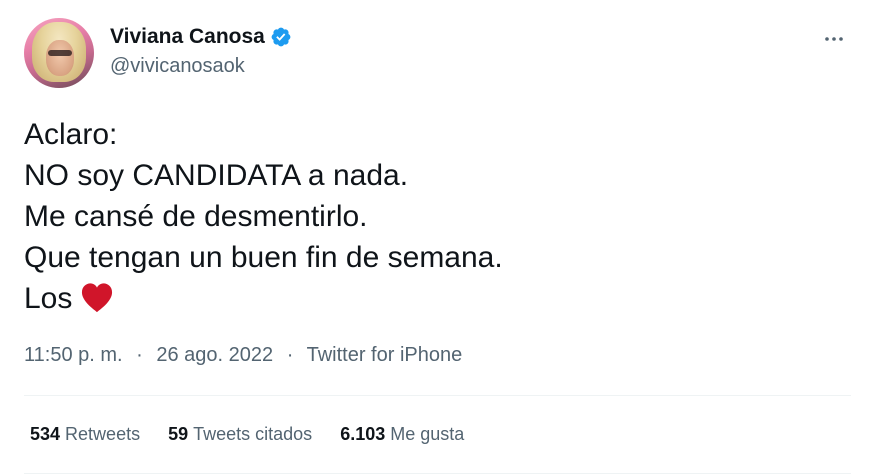 Image resolution: width=879 pixels, height=475 pixels. What do you see at coordinates (427, 434) in the screenshot?
I see `likes-label: Me gusta` at bounding box center [427, 434].